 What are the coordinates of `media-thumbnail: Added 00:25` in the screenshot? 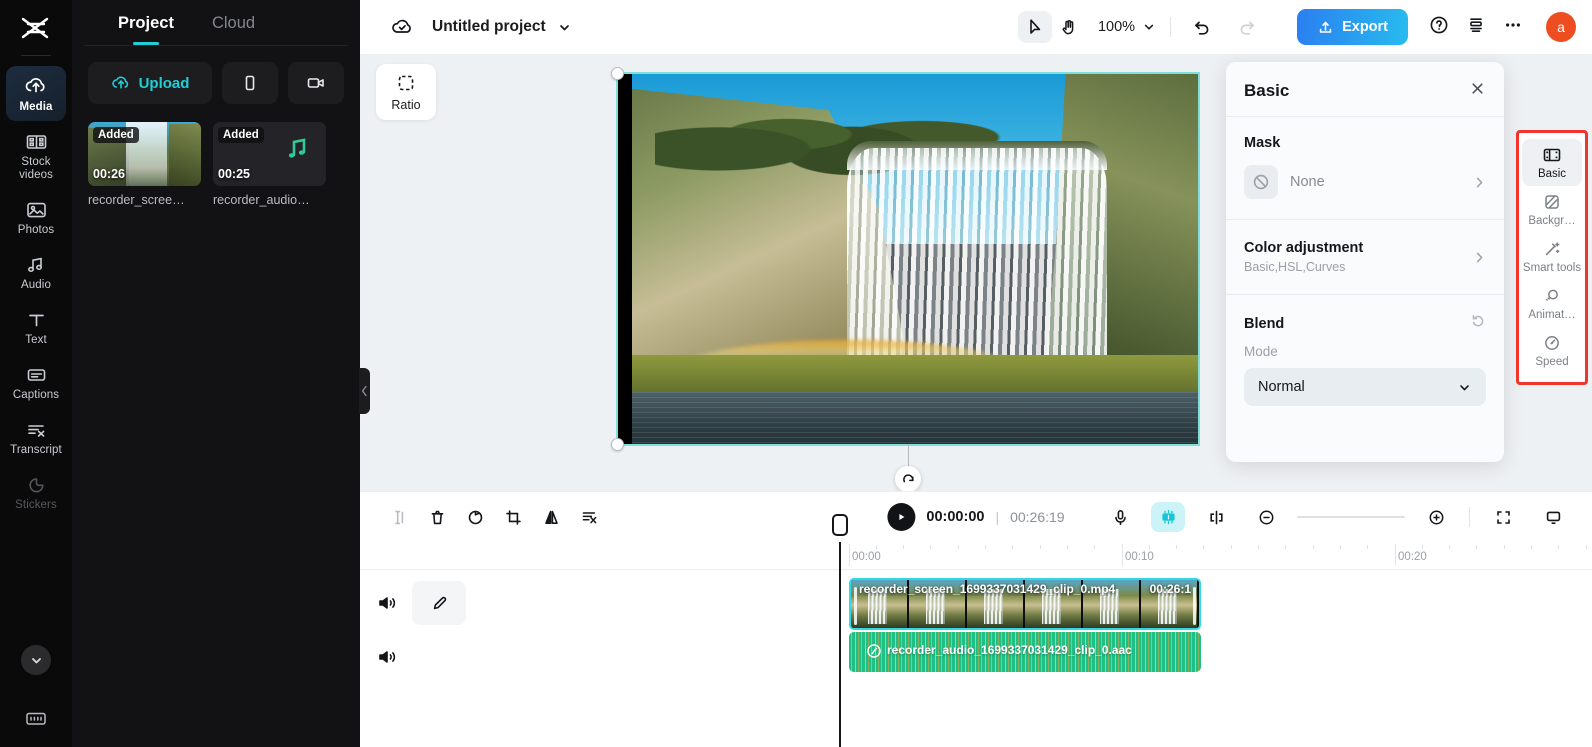 It's located at (269, 154).